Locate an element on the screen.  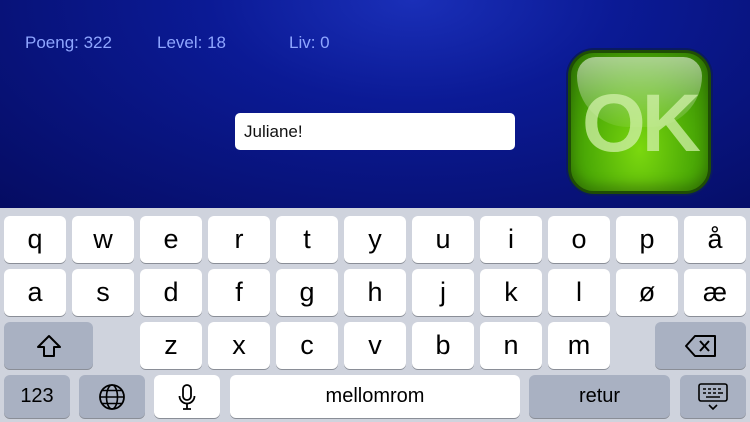
dictation-key is located at coordinates (187, 396).